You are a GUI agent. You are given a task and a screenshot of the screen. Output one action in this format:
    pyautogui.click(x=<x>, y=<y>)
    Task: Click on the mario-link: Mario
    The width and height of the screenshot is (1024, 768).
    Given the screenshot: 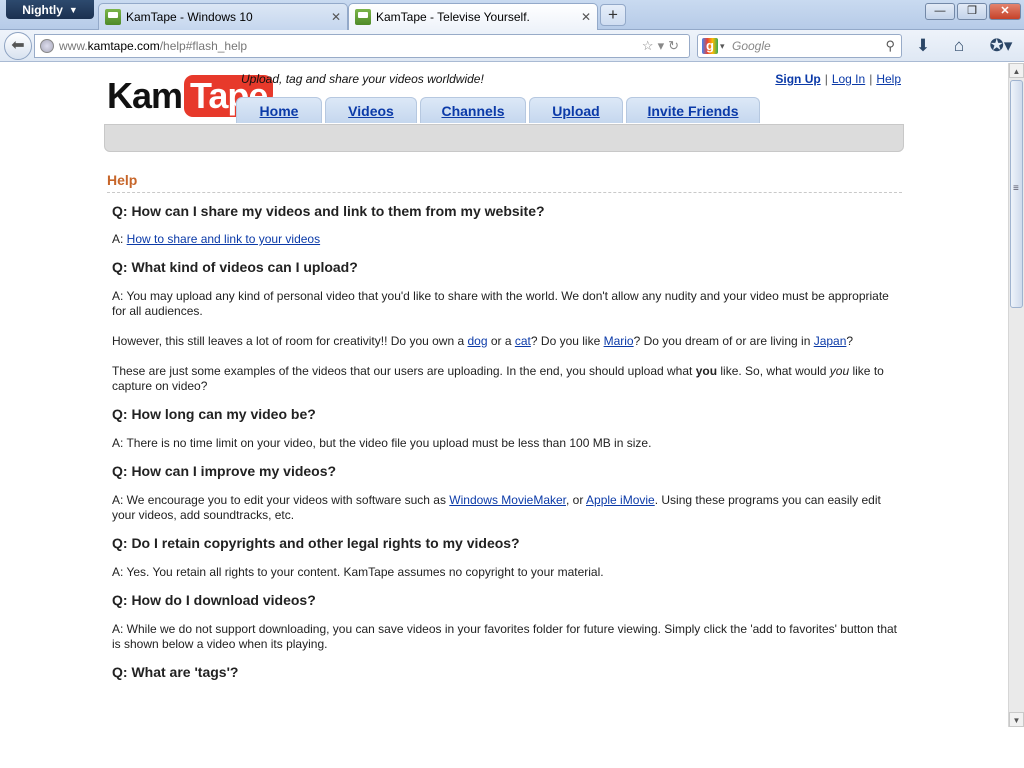 What is the action you would take?
    pyautogui.click(x=619, y=341)
    